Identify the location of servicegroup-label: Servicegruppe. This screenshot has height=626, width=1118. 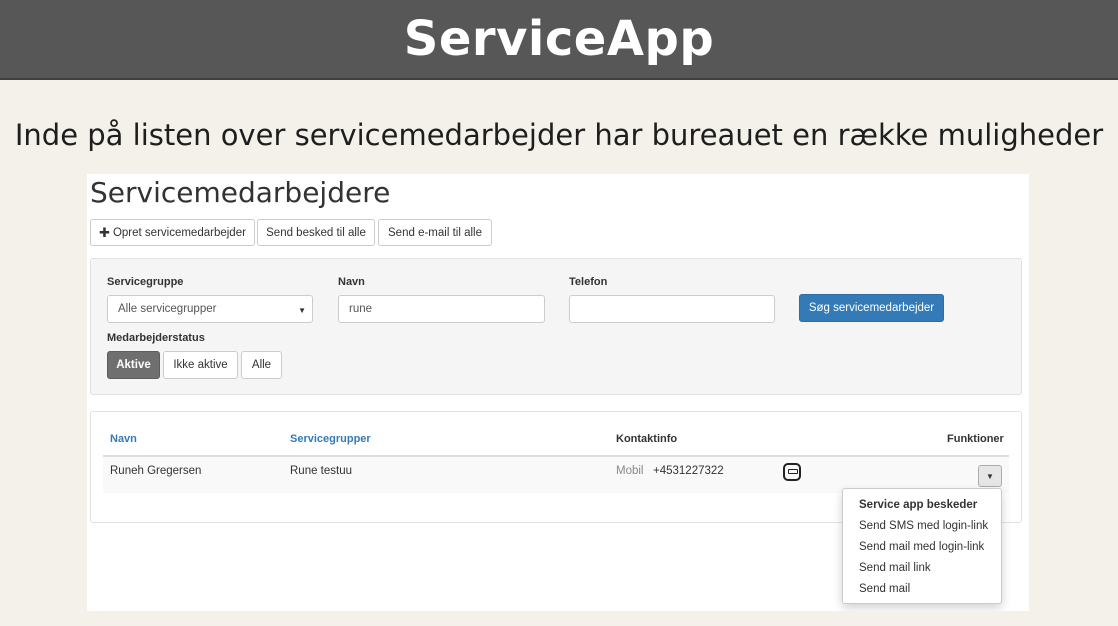
(145, 282).